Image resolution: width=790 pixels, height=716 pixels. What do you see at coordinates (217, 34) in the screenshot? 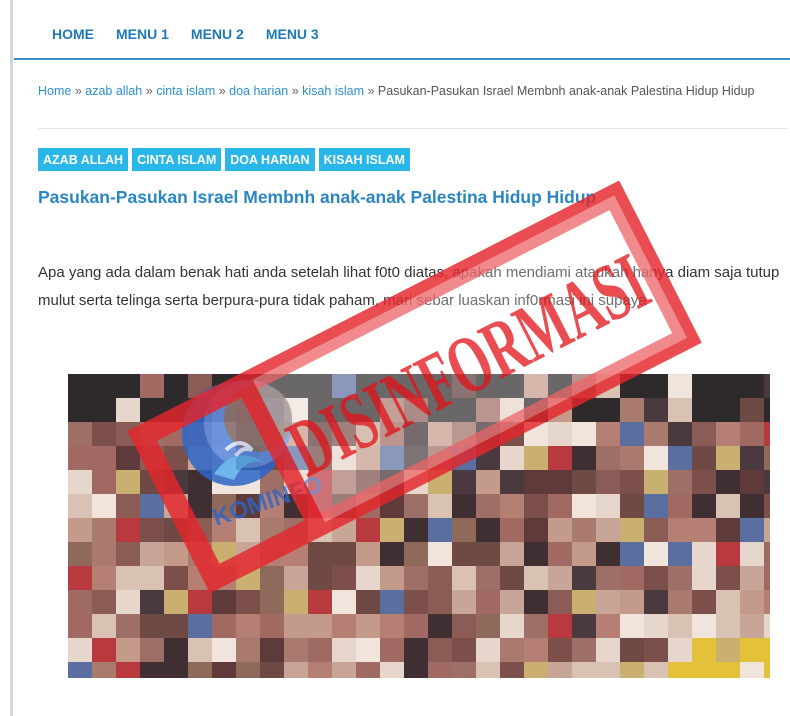
I see `nav-item-menu-2: MENU 2` at bounding box center [217, 34].